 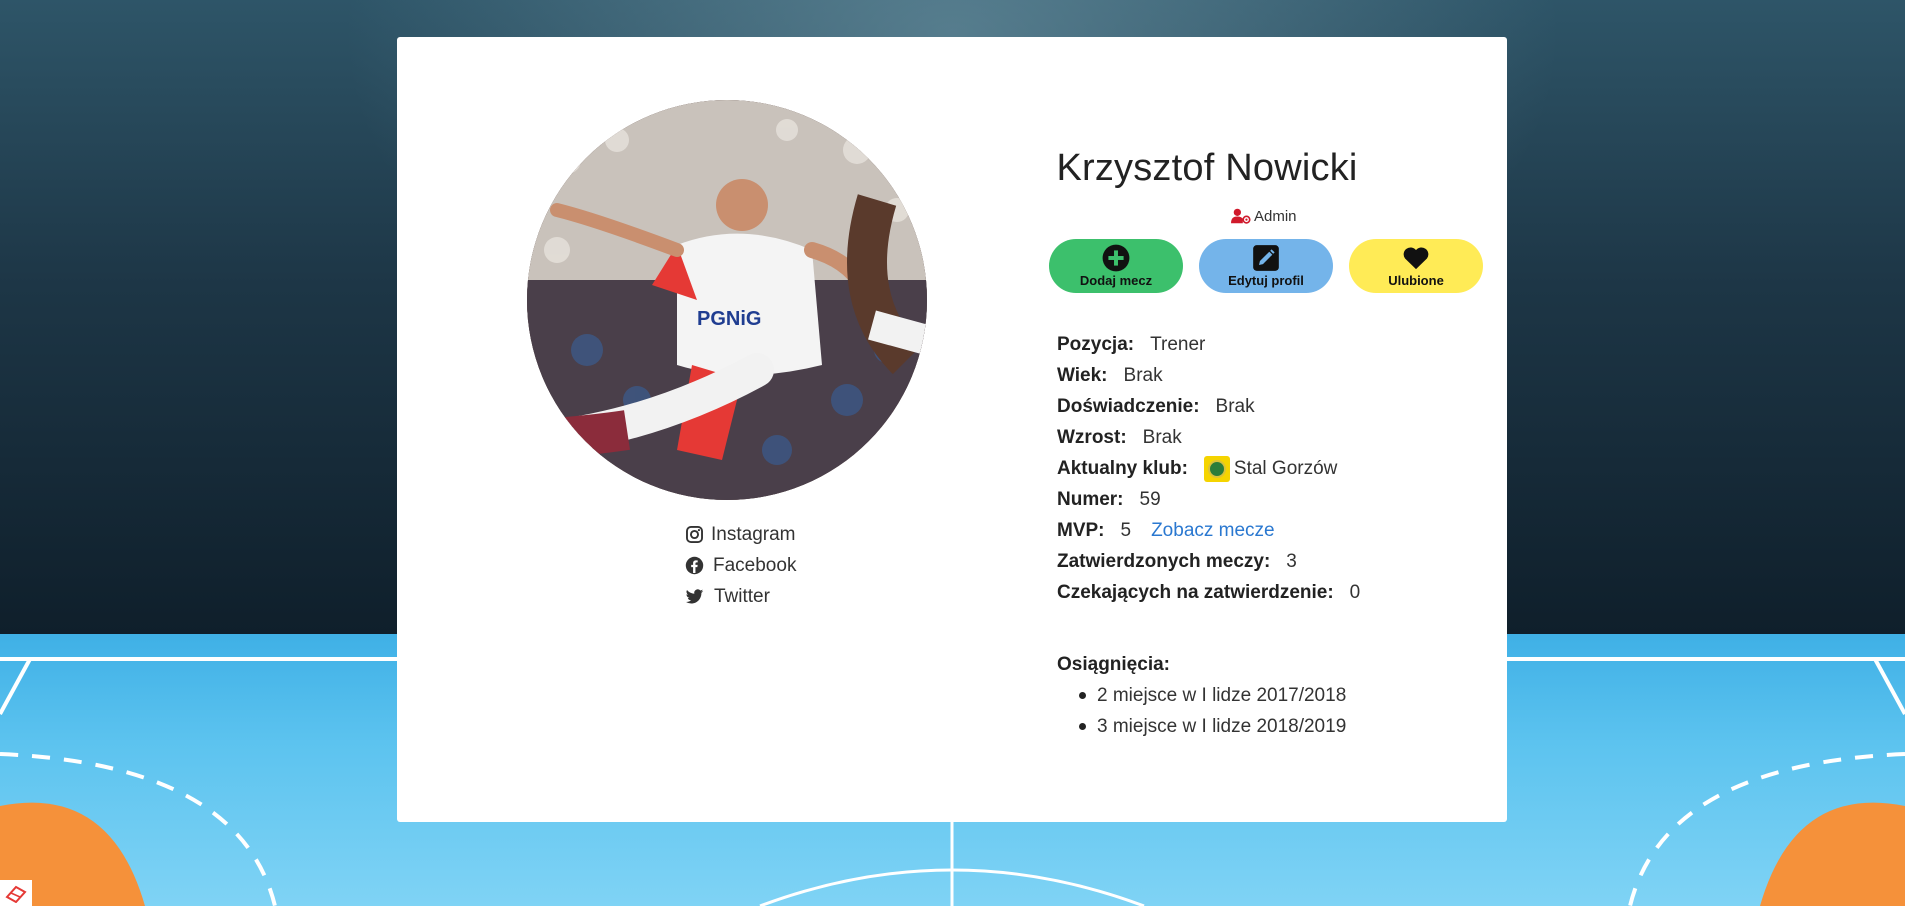 What do you see at coordinates (1208, 375) in the screenshot?
I see `age-row: Wiek: Brak` at bounding box center [1208, 375].